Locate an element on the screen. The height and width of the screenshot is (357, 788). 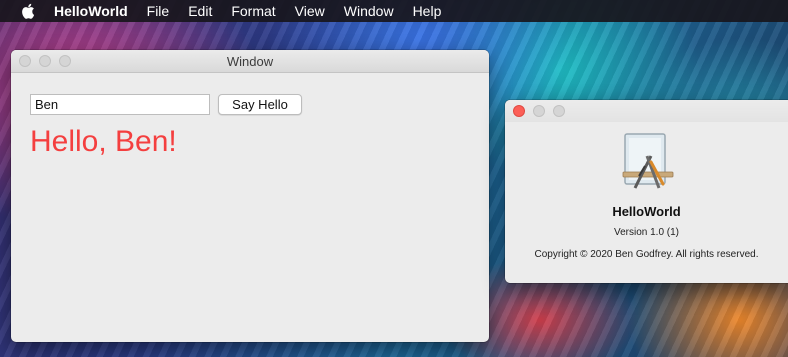
menu-view: View is located at coordinates (310, 11).